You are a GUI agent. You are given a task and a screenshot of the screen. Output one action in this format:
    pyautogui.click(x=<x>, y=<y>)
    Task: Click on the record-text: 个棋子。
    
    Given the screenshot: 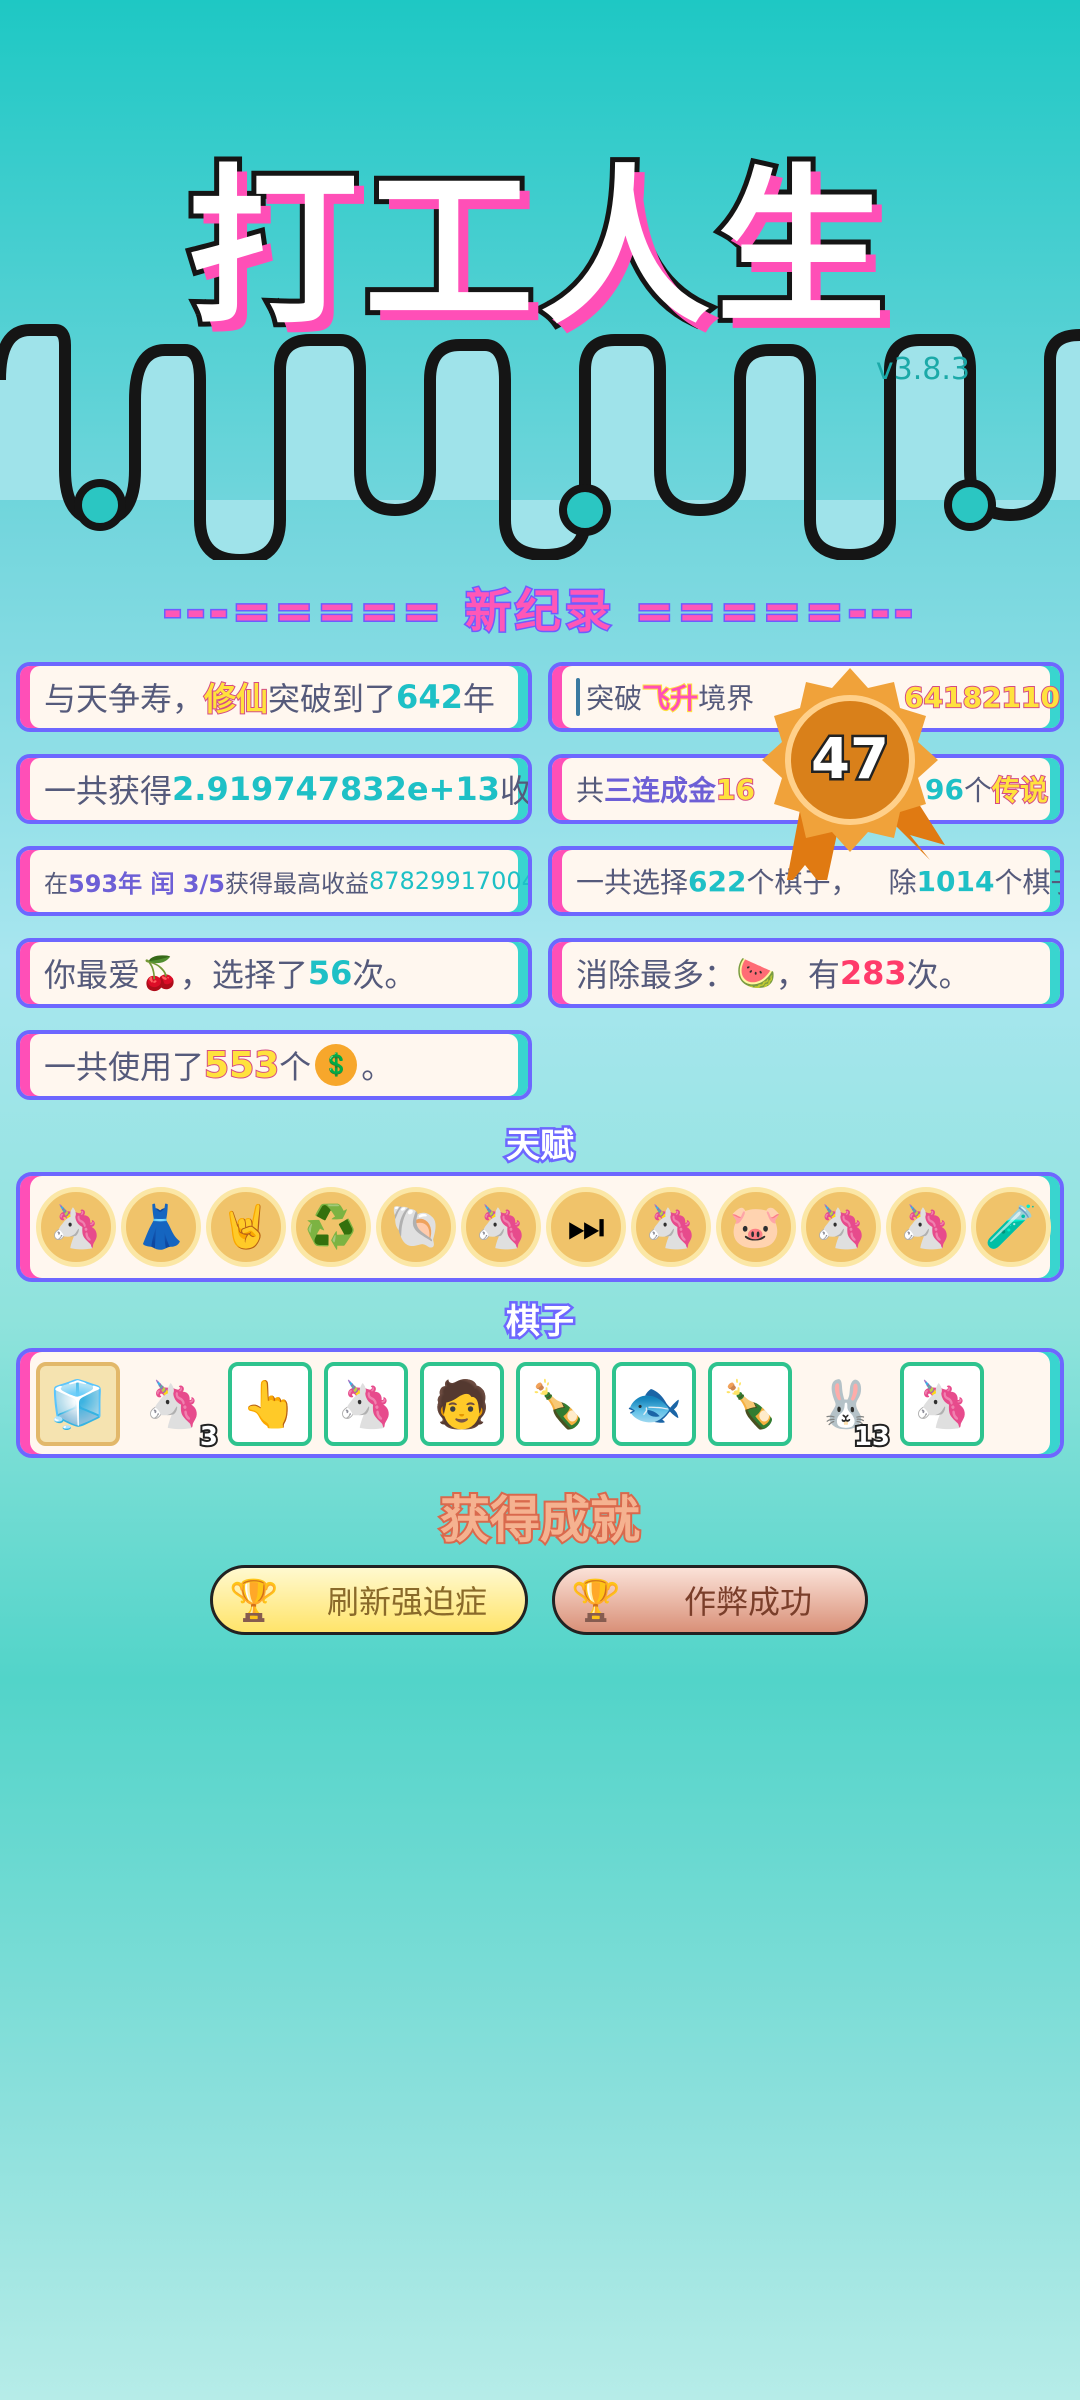 What is the action you would take?
    pyautogui.click(x=1027, y=882)
    